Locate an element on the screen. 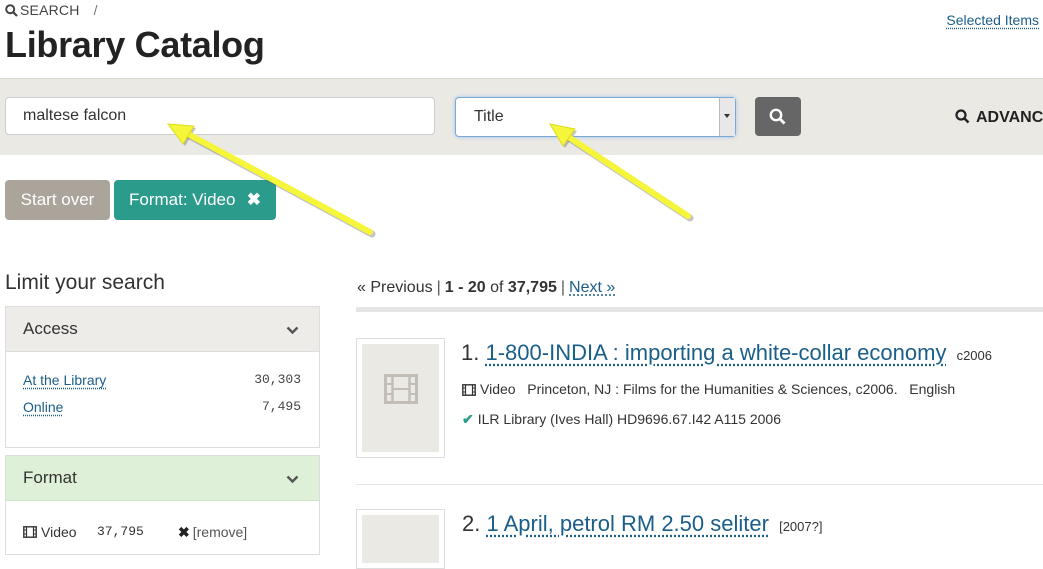  result-title-link: 1 April, petrol RM 2.50 seliter is located at coordinates (627, 523).